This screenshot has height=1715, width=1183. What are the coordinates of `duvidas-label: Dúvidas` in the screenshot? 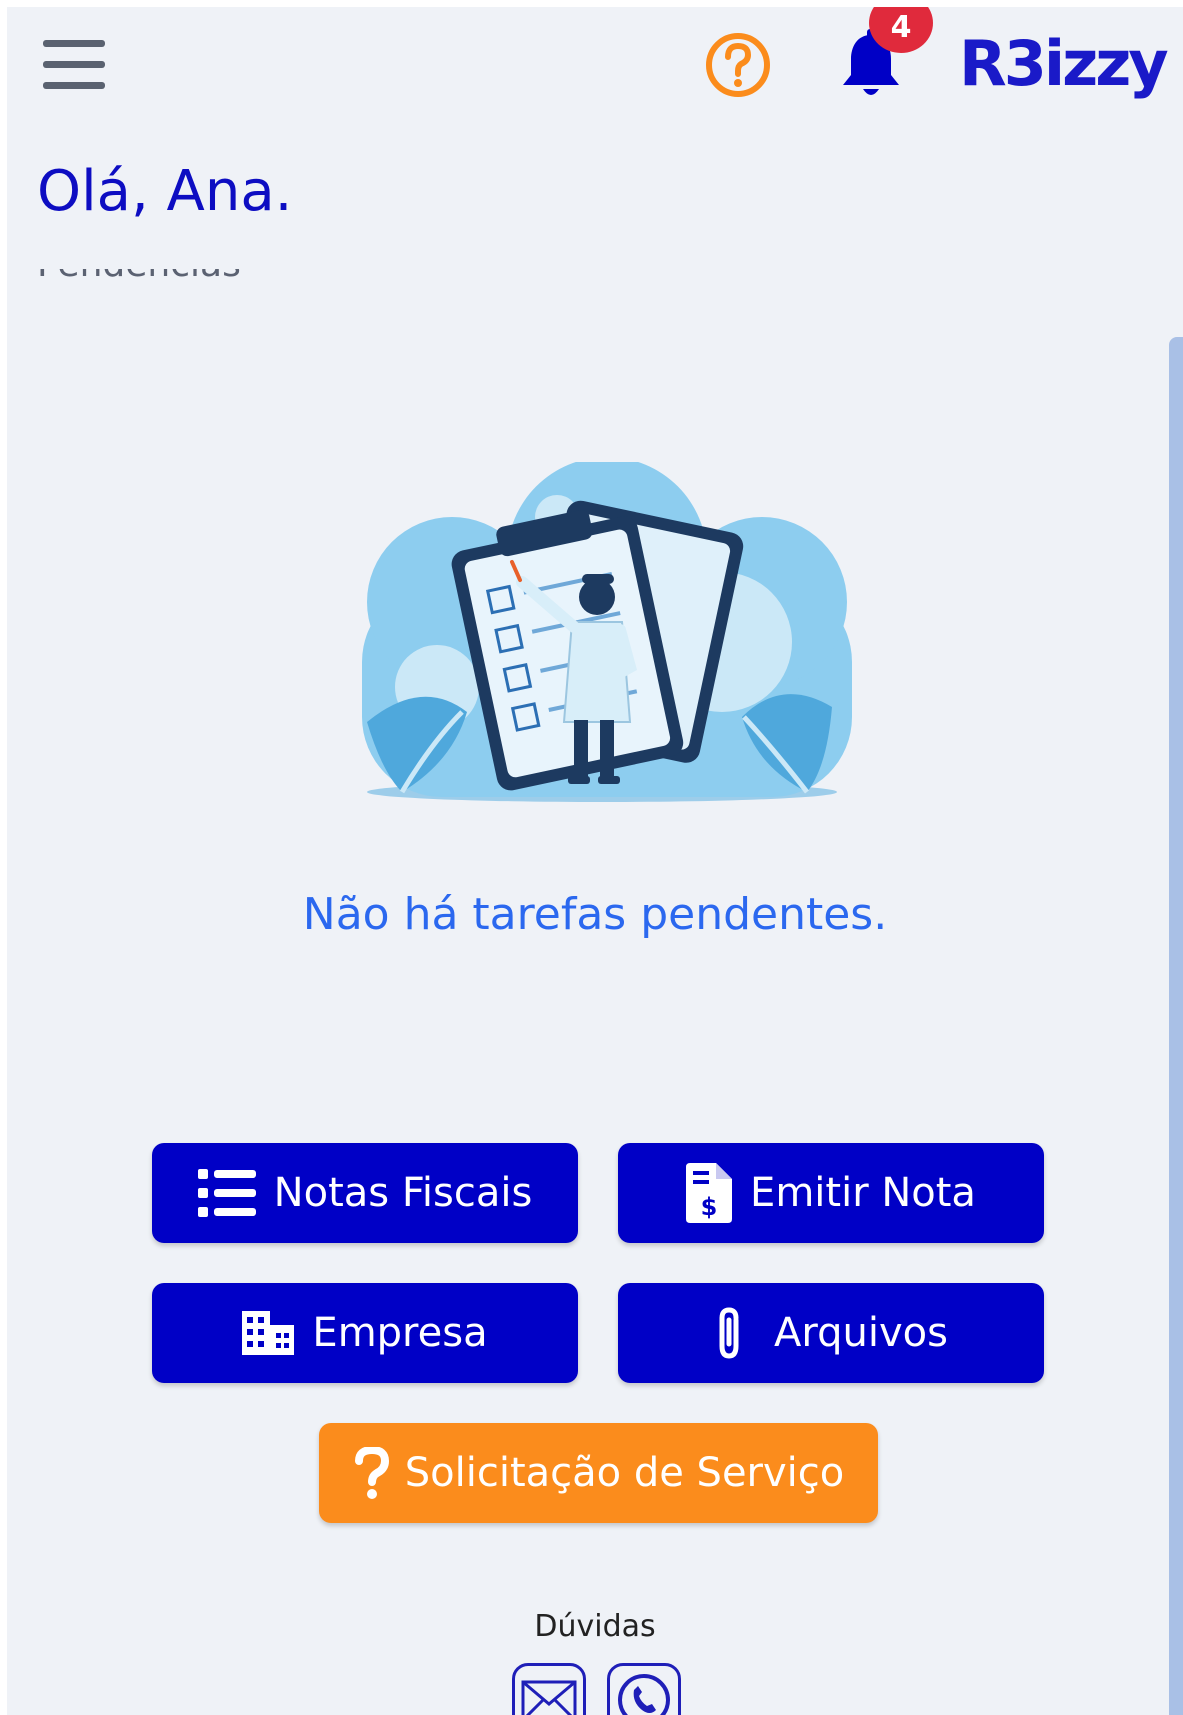 It's located at (595, 1626).